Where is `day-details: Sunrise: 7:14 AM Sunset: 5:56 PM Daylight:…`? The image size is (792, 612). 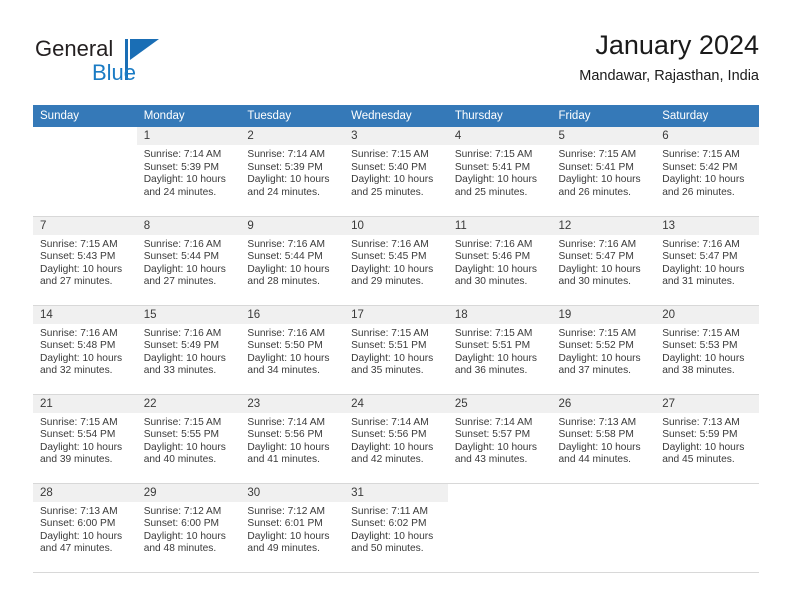 day-details: Sunrise: 7:14 AM Sunset: 5:56 PM Daylight:… is located at coordinates (396, 440).